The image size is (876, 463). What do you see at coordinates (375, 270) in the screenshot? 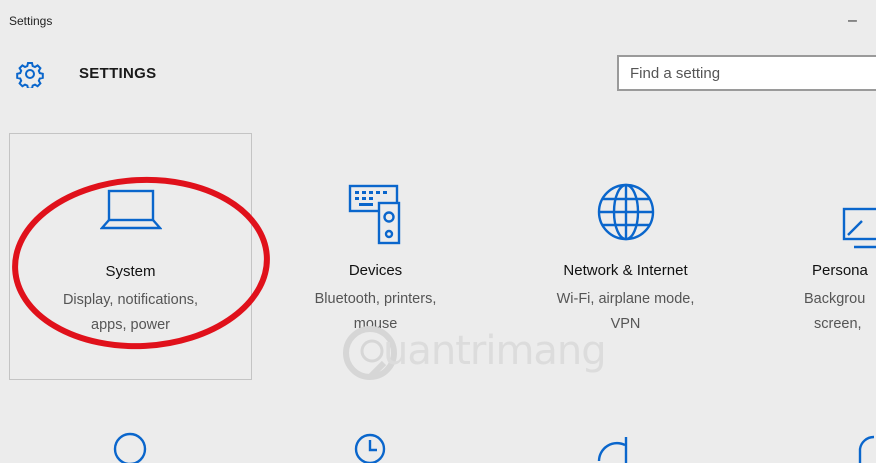
I see `tile-label: Devices` at bounding box center [375, 270].